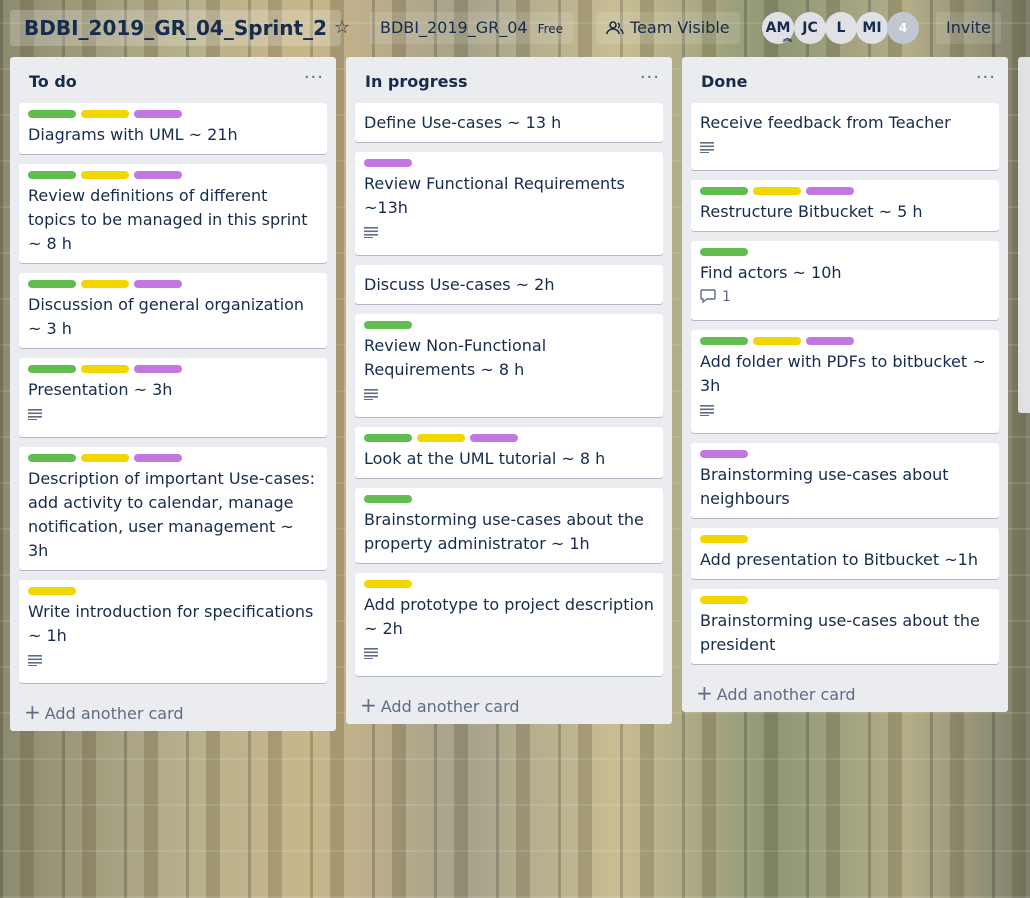  What do you see at coordinates (704, 693) in the screenshot?
I see `plus-icon: +` at bounding box center [704, 693].